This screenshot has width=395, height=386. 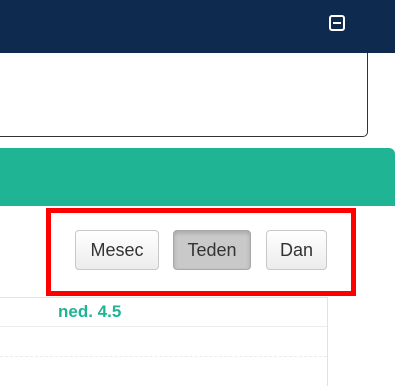 I want to click on collapse-icon, so click(x=337, y=23).